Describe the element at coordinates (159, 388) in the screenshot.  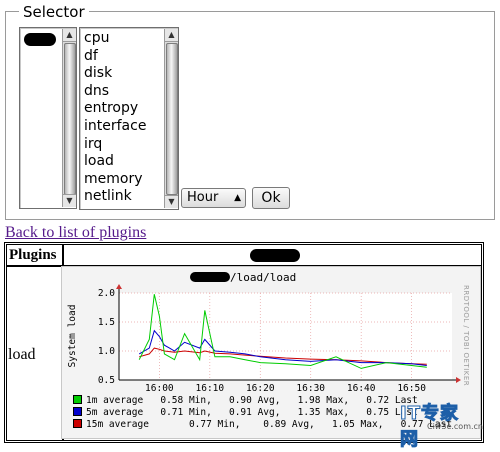
I see `x-tick-label: 16:00` at that location.